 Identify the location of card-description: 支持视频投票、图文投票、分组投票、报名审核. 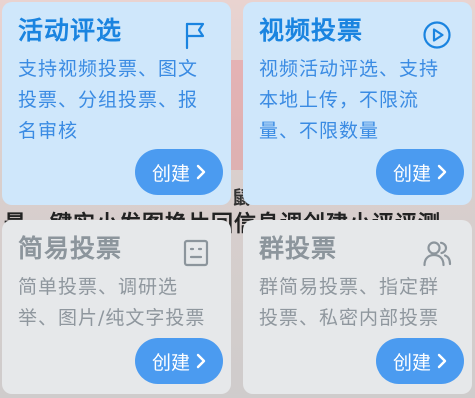
(108, 100).